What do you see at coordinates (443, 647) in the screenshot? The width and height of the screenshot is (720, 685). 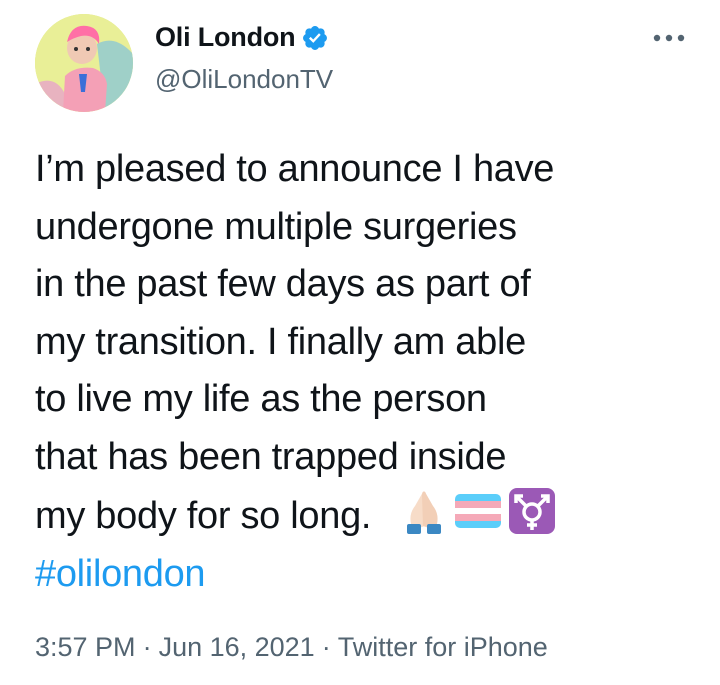 I see `tweet-source: Twitter for iPhone` at bounding box center [443, 647].